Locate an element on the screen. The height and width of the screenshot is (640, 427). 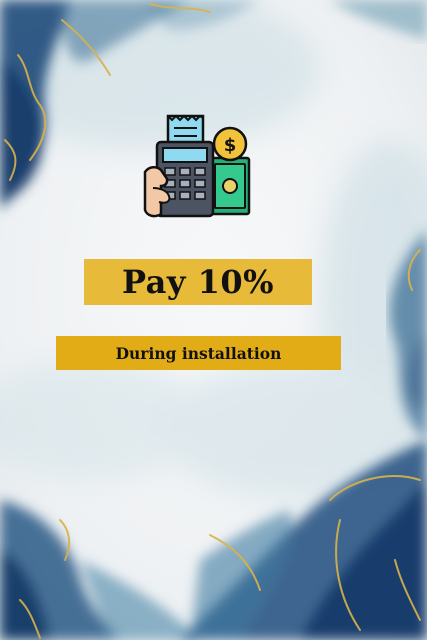
subline-banner: During installation is located at coordinates (198, 353).